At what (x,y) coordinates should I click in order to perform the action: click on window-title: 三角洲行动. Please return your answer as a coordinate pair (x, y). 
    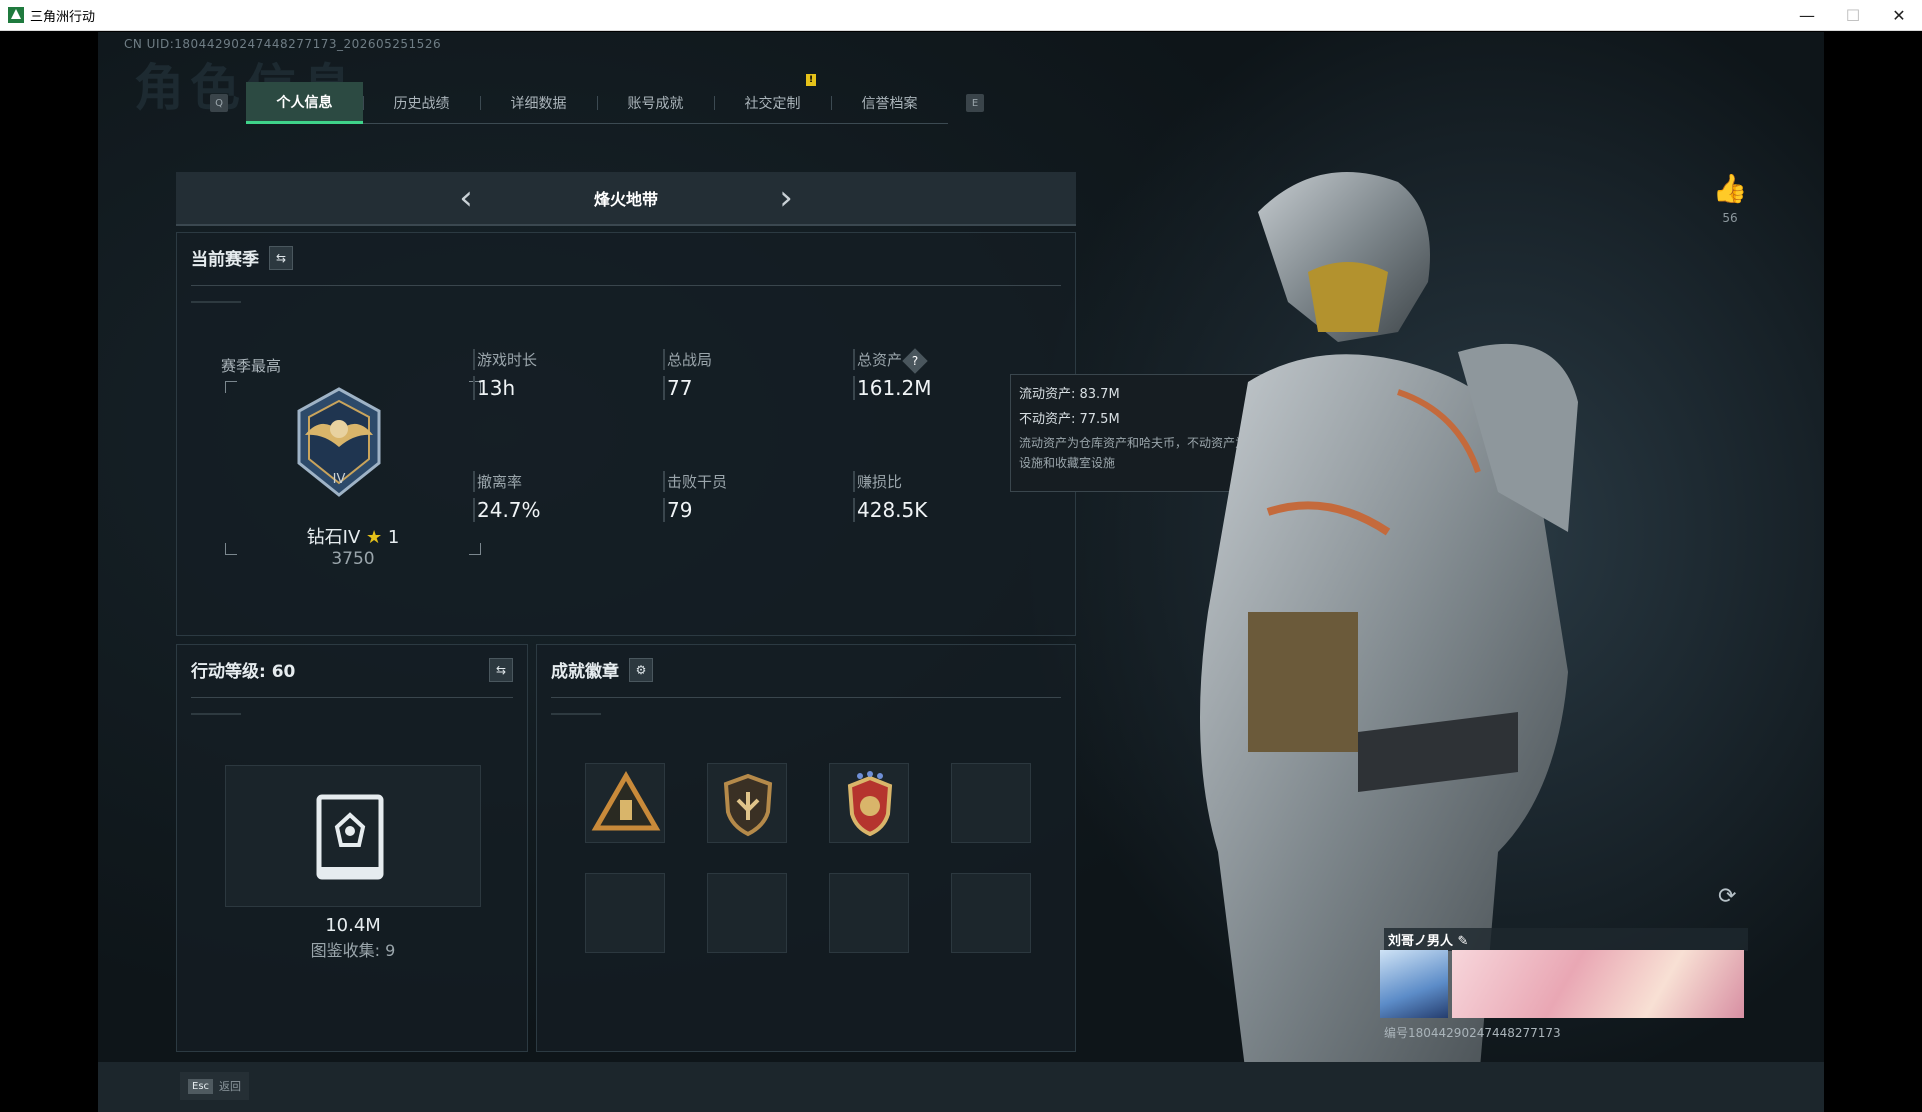
    Looking at the image, I should click on (63, 17).